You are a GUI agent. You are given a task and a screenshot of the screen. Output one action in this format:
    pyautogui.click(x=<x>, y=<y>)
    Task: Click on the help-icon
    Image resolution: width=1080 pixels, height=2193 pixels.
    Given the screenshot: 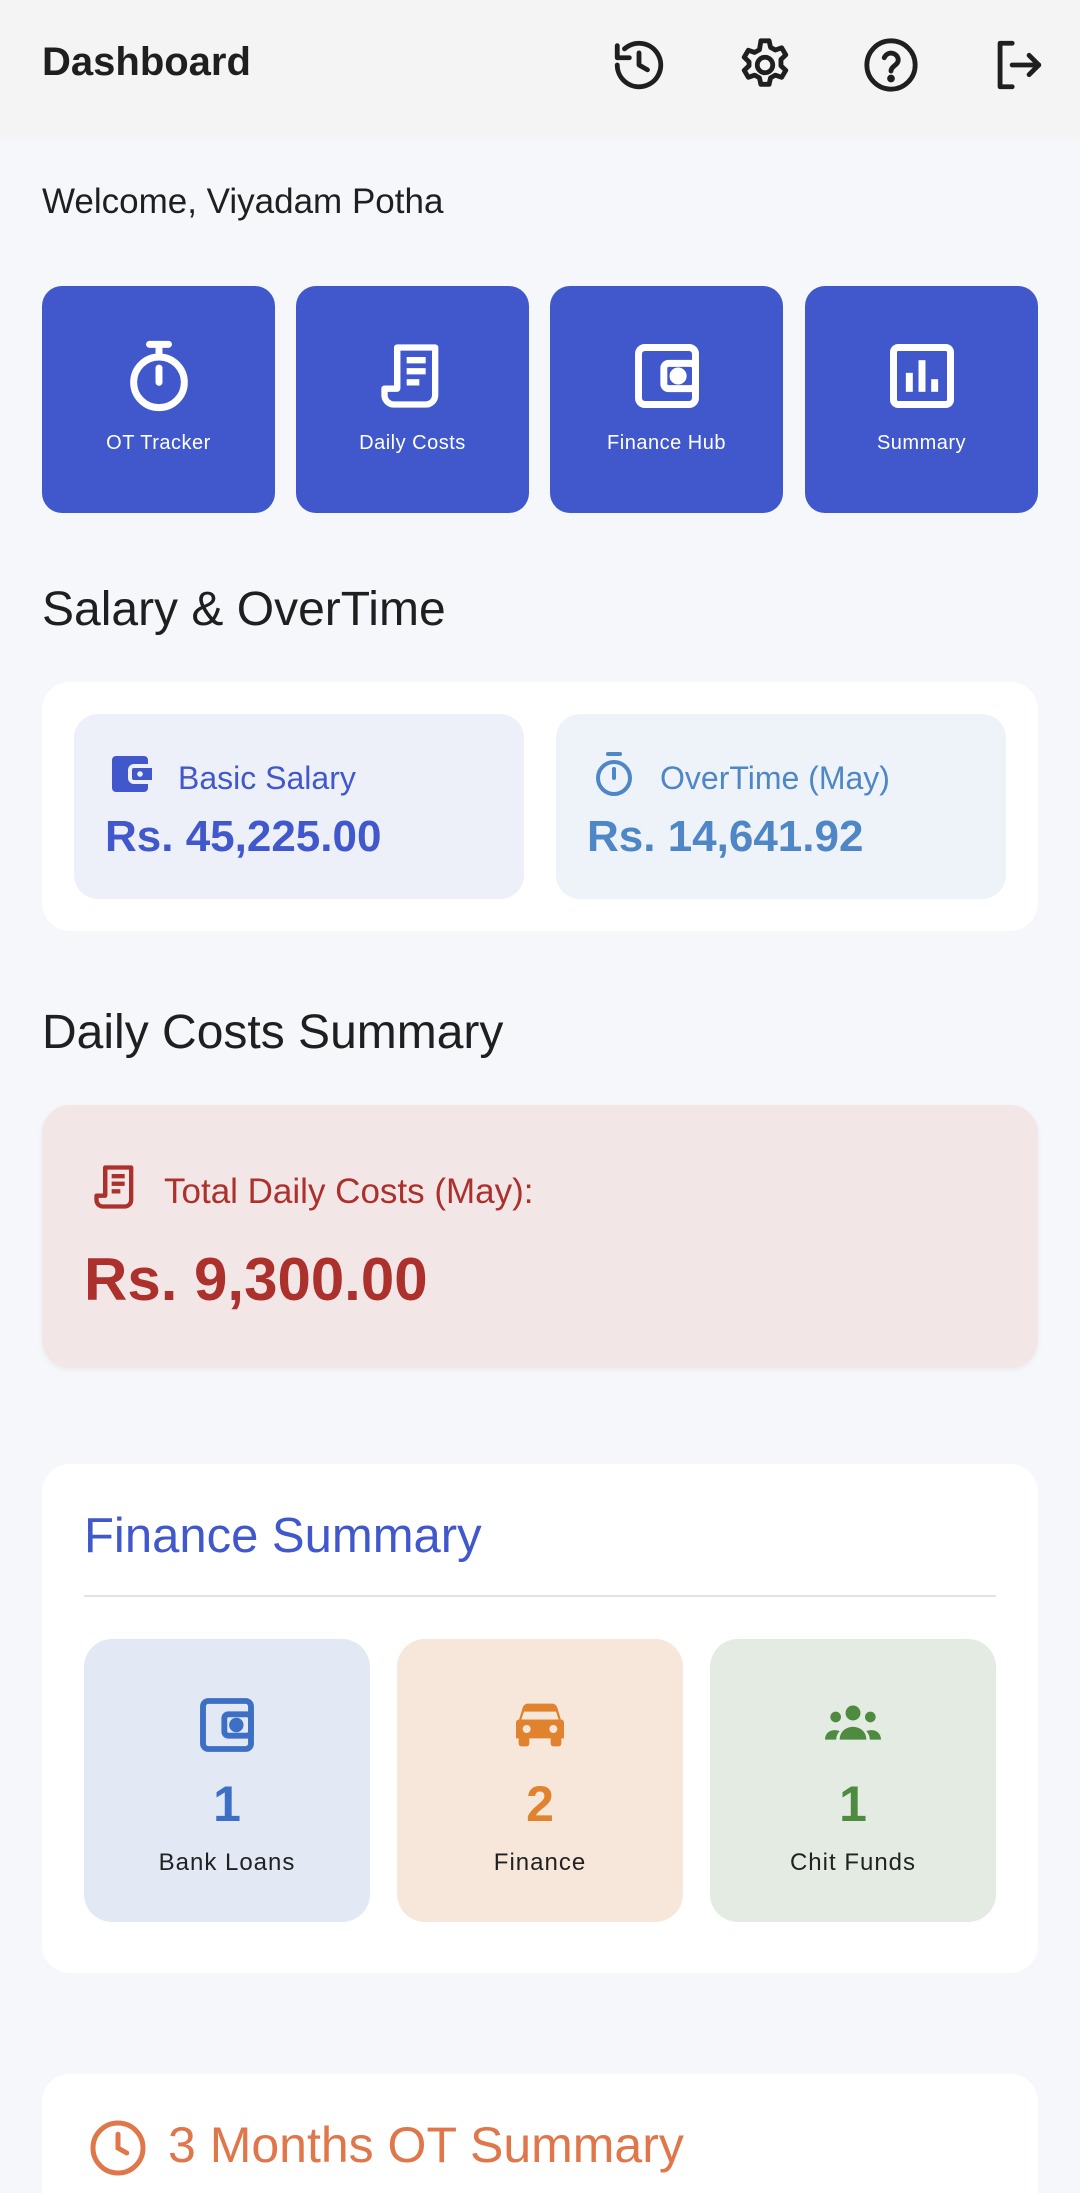 What is the action you would take?
    pyautogui.click(x=891, y=65)
    